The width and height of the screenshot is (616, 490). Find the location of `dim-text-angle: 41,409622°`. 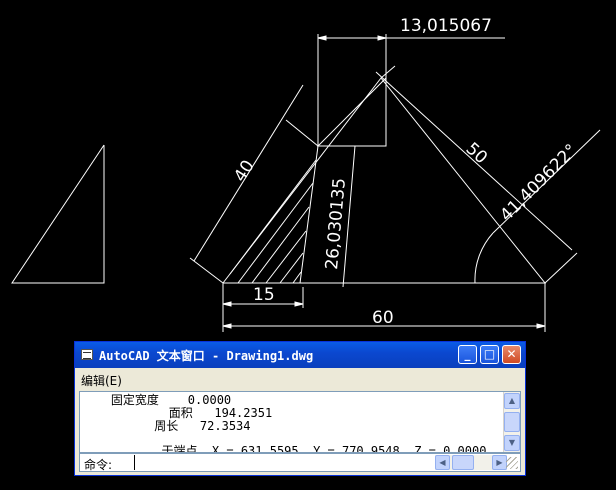

dim-text-angle: 41,409622° is located at coordinates (538, 182).